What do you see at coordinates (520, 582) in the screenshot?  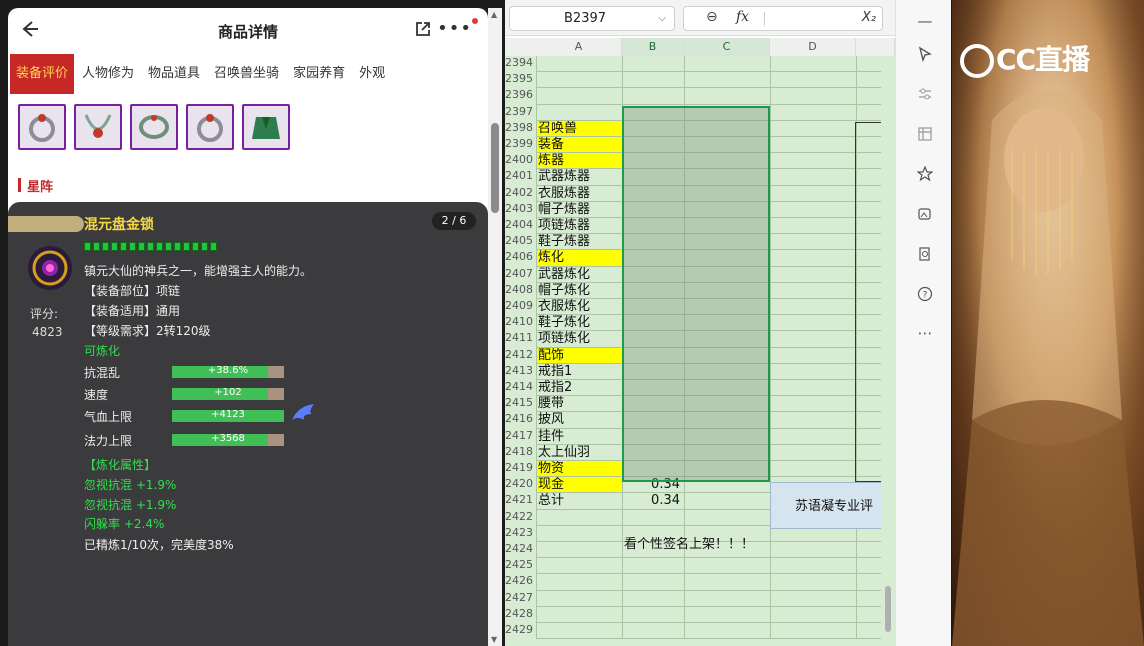 I see `row-header: 2426` at bounding box center [520, 582].